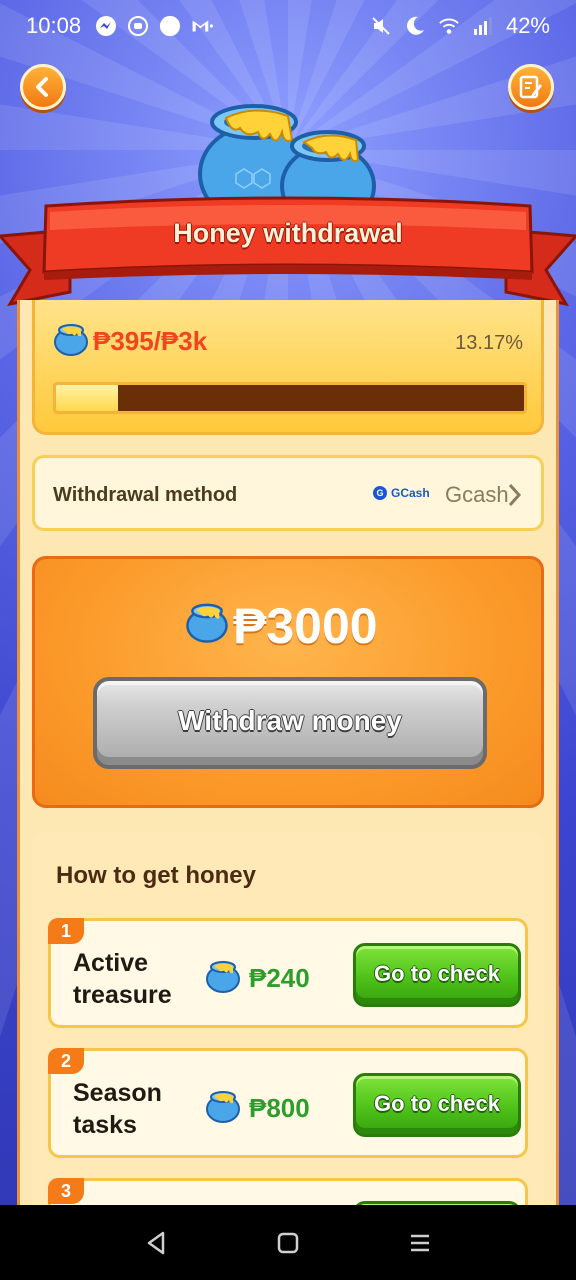 The image size is (576, 1280). I want to click on back-arrow-icon, so click(42, 87).